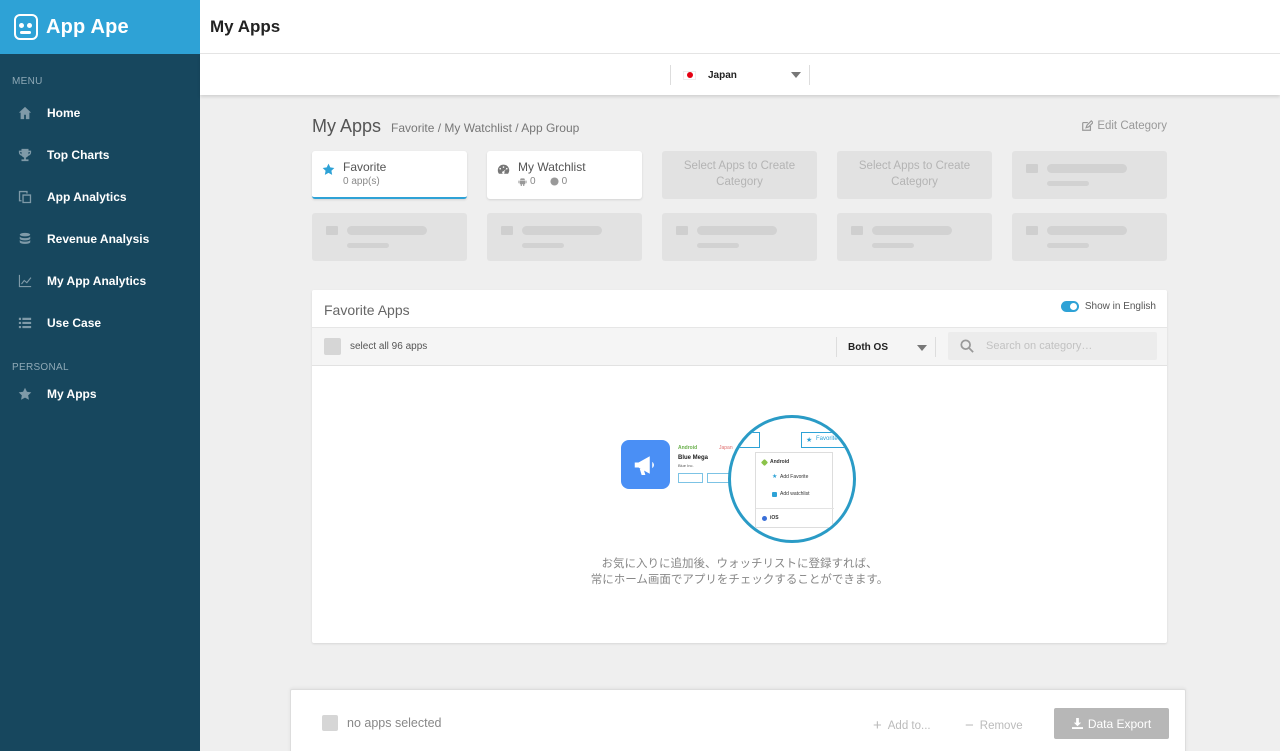 This screenshot has height=751, width=1280. What do you see at coordinates (1124, 126) in the screenshot?
I see `edit-category-link: Edit Category` at bounding box center [1124, 126].